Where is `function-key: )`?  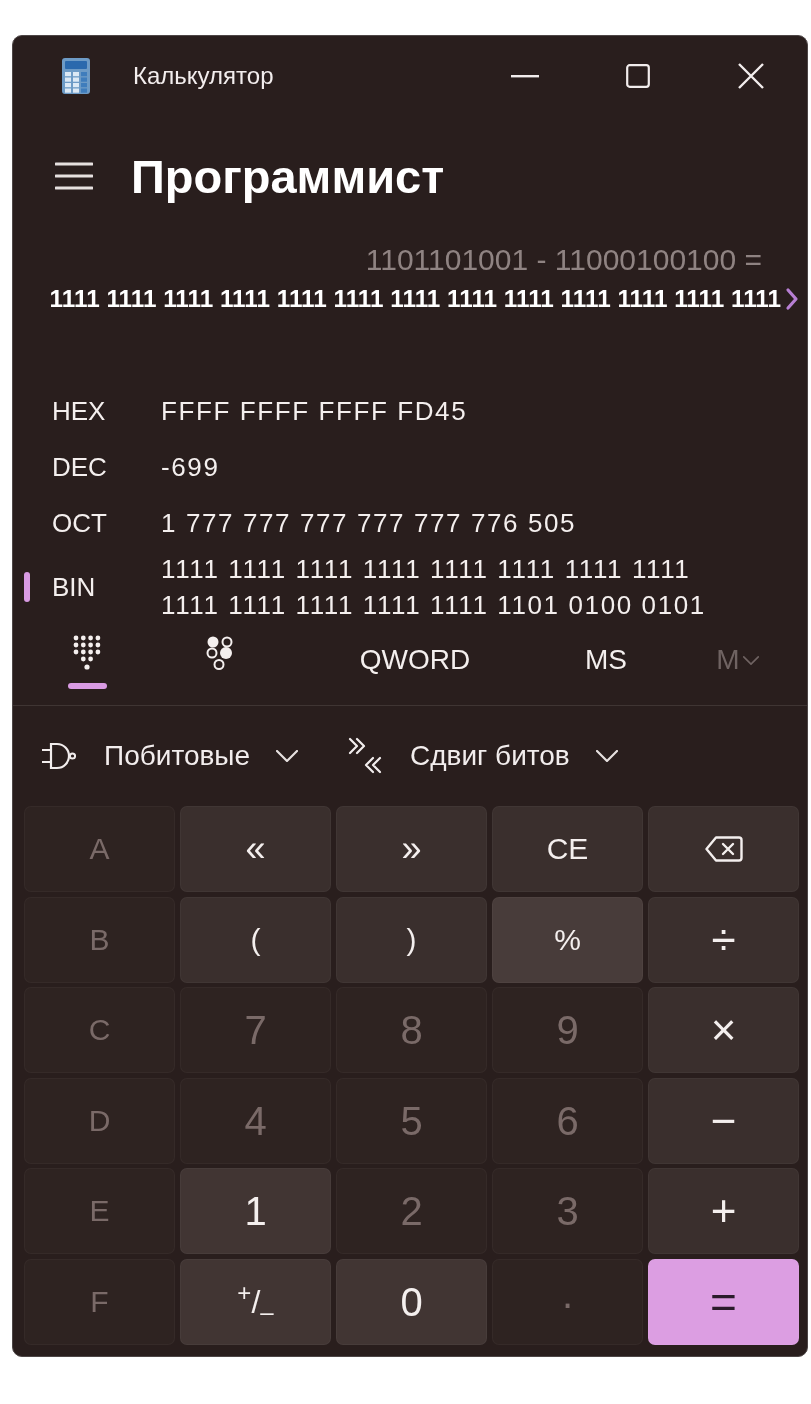 function-key: ) is located at coordinates (411, 939).